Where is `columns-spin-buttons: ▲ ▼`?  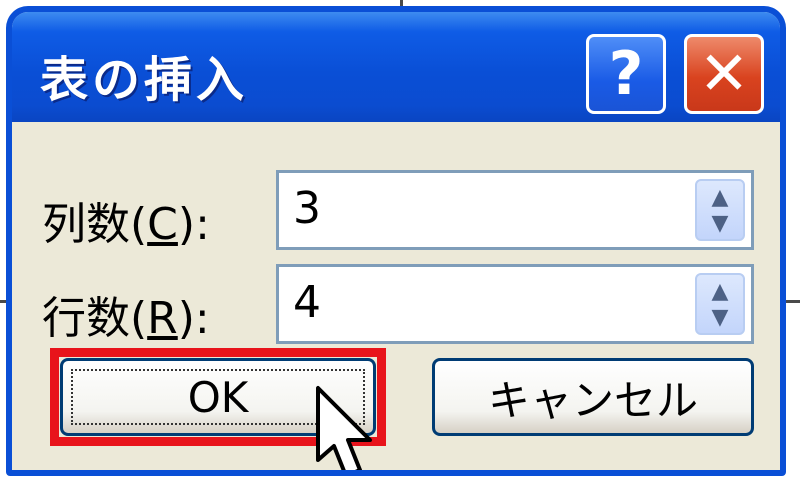 columns-spin-buttons: ▲ ▼ is located at coordinates (720, 210).